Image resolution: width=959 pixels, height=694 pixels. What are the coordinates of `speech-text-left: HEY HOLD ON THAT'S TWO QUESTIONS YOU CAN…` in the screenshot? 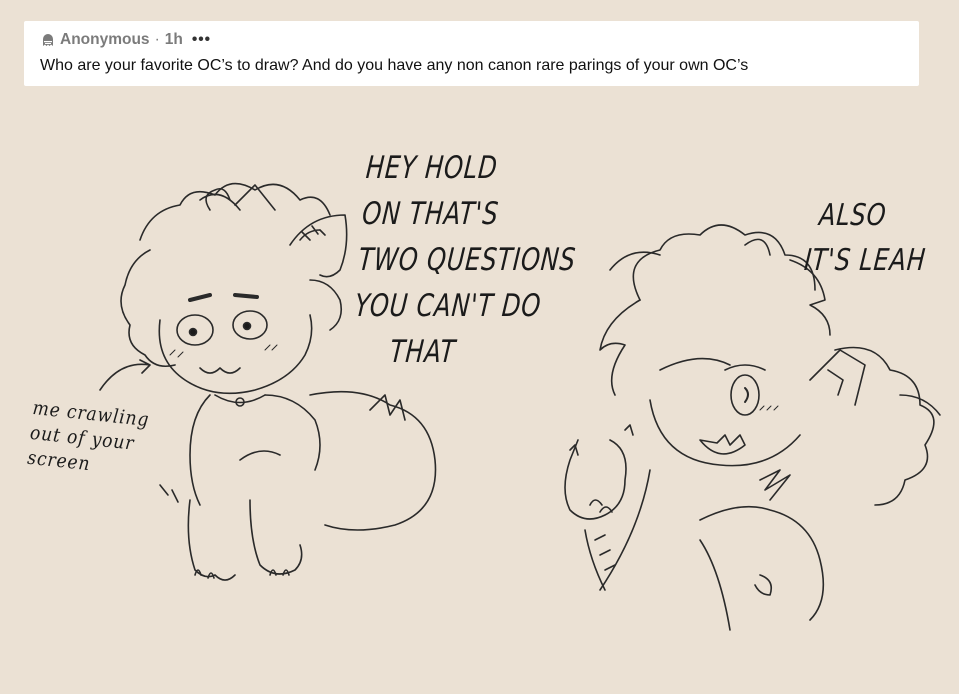 It's located at (467, 260).